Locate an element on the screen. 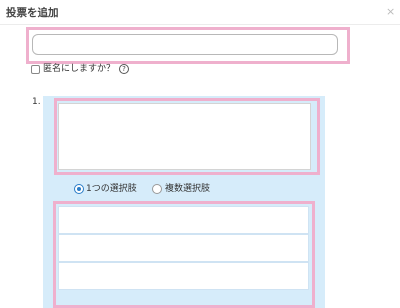  anonymous-label: 匿名にしますか？ is located at coordinates (79, 69).